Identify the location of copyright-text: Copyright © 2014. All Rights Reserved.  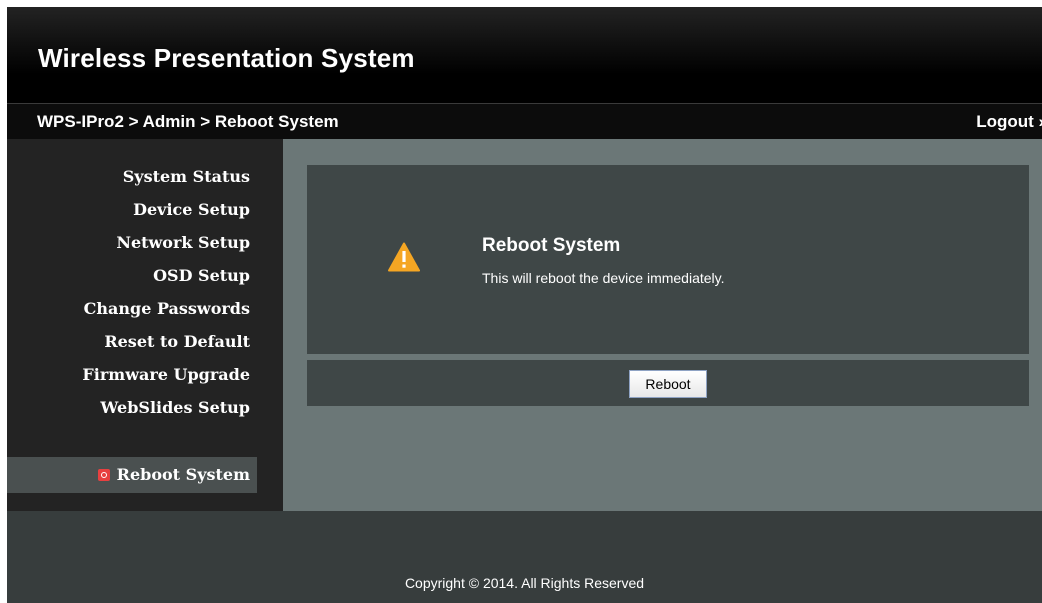
(524, 583).